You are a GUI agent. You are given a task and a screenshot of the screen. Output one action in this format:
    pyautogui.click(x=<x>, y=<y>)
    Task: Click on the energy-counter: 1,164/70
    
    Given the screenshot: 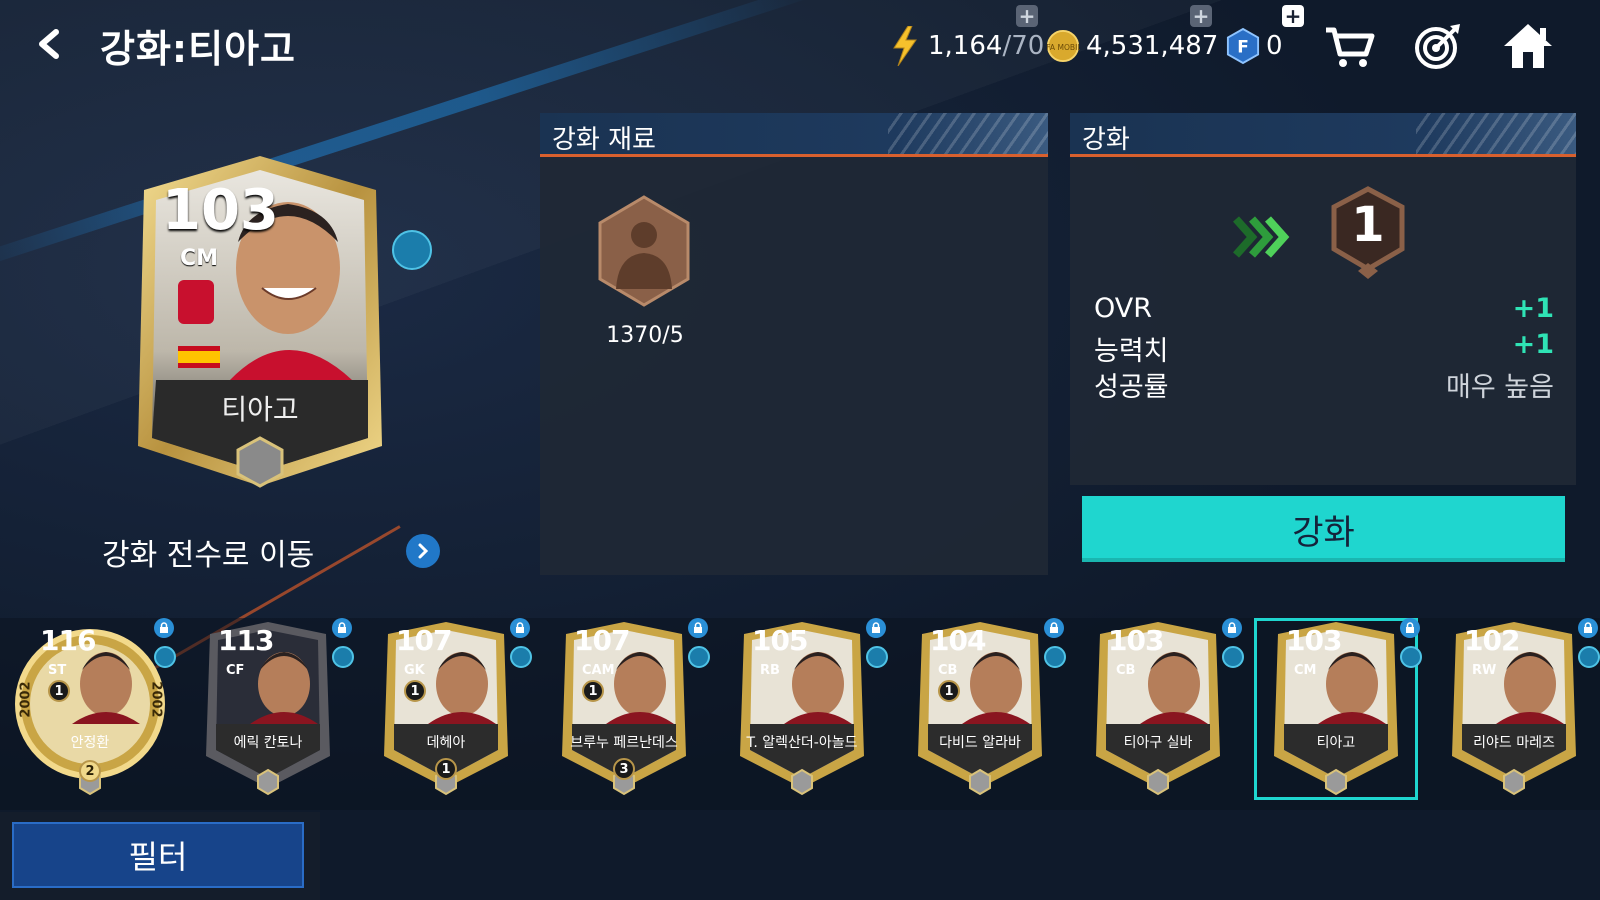 What is the action you would take?
    pyautogui.click(x=966, y=46)
    